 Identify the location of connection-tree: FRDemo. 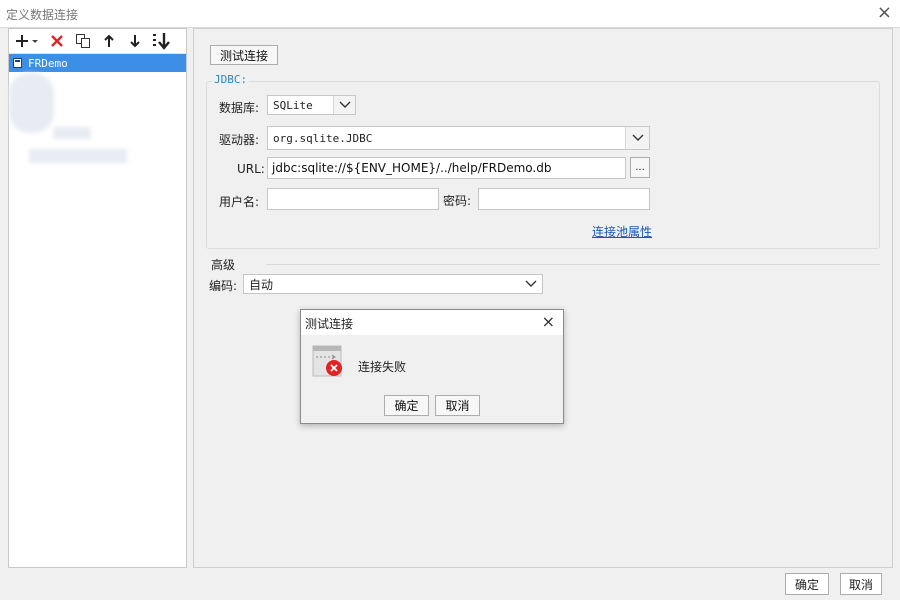
(97, 63).